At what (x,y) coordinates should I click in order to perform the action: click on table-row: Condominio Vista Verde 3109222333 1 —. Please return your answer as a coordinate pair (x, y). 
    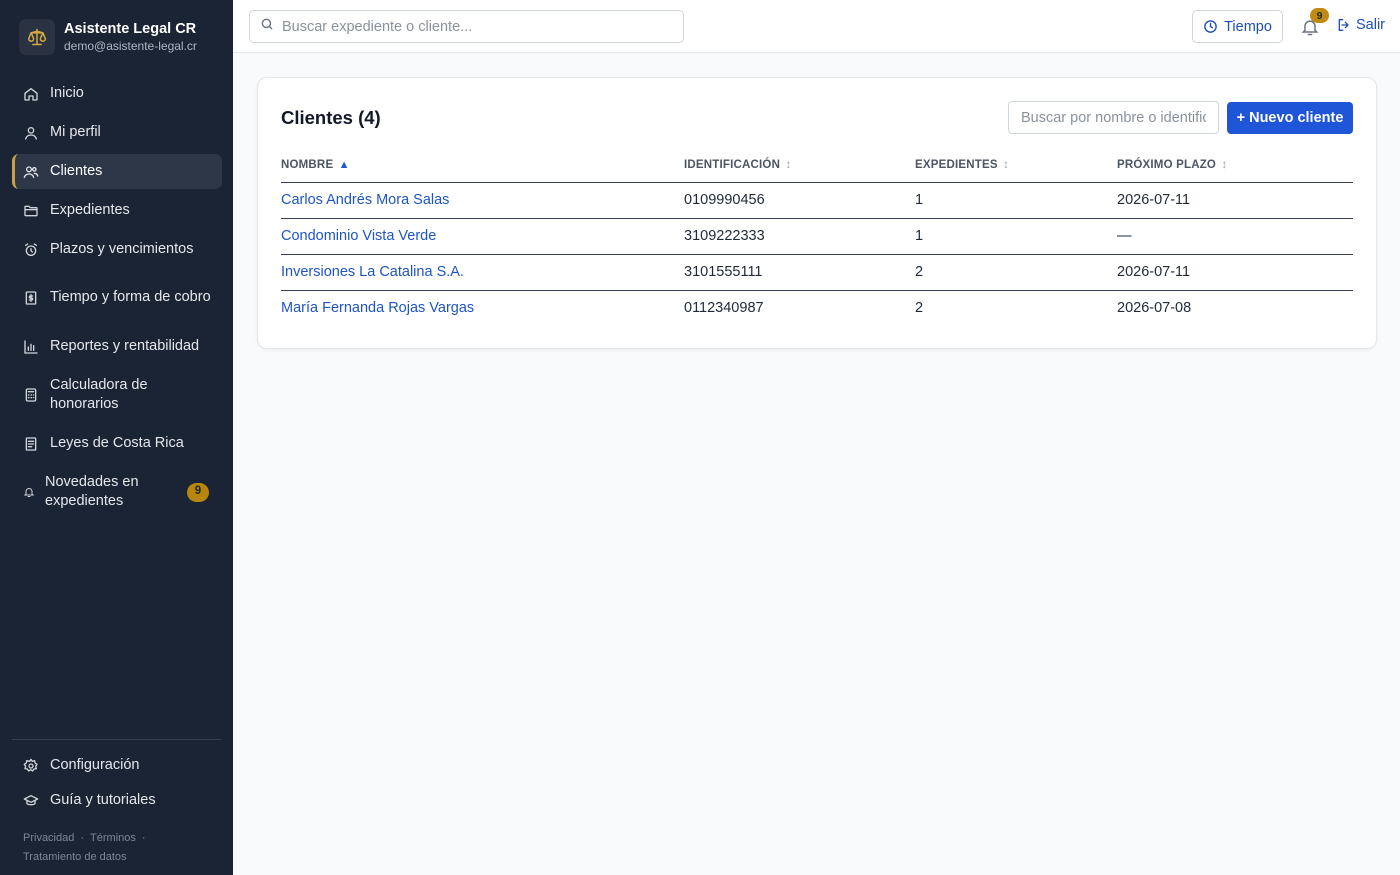
    Looking at the image, I should click on (817, 236).